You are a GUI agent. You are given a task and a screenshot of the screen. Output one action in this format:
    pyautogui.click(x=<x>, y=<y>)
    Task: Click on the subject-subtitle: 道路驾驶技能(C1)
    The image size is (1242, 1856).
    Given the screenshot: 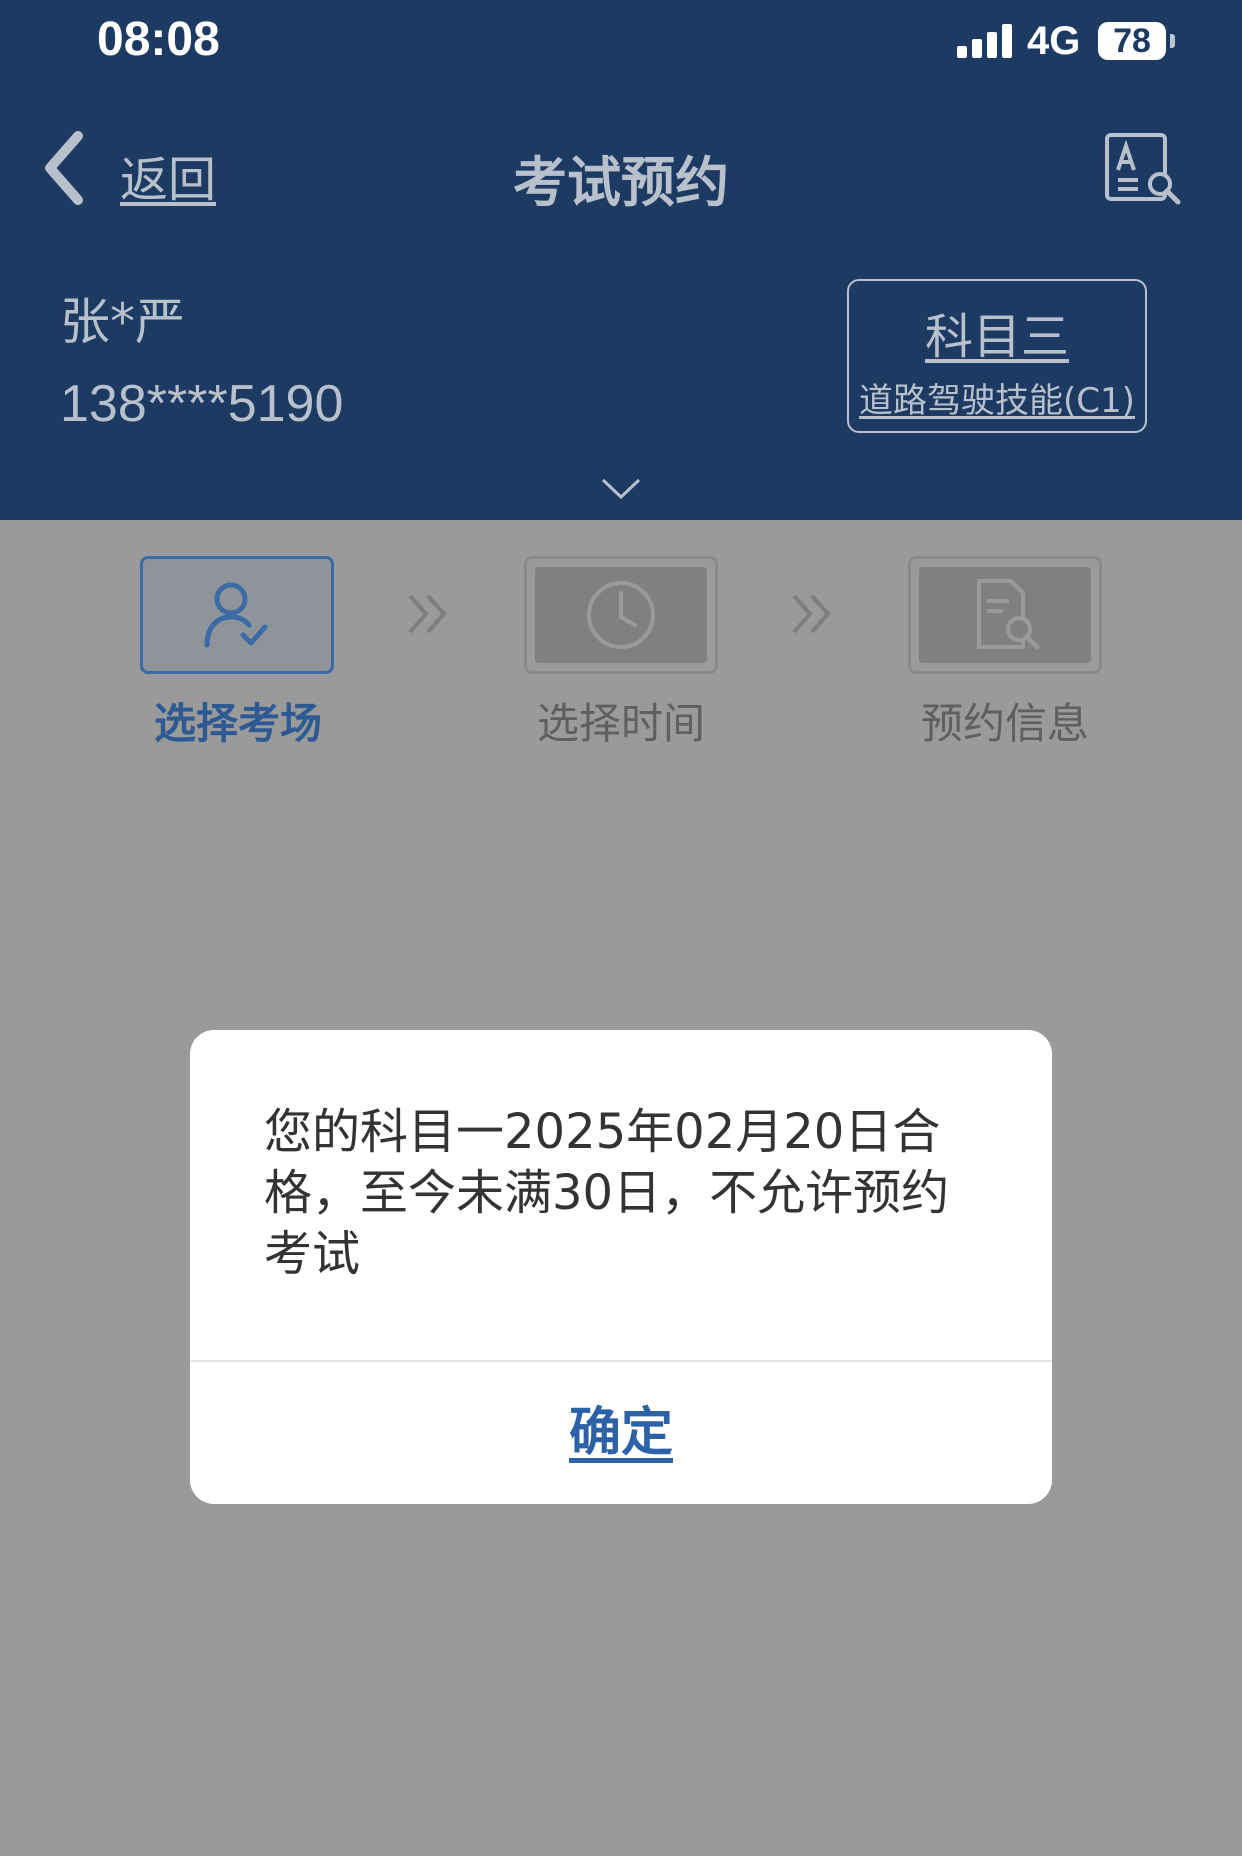 What is the action you would take?
    pyautogui.click(x=997, y=401)
    